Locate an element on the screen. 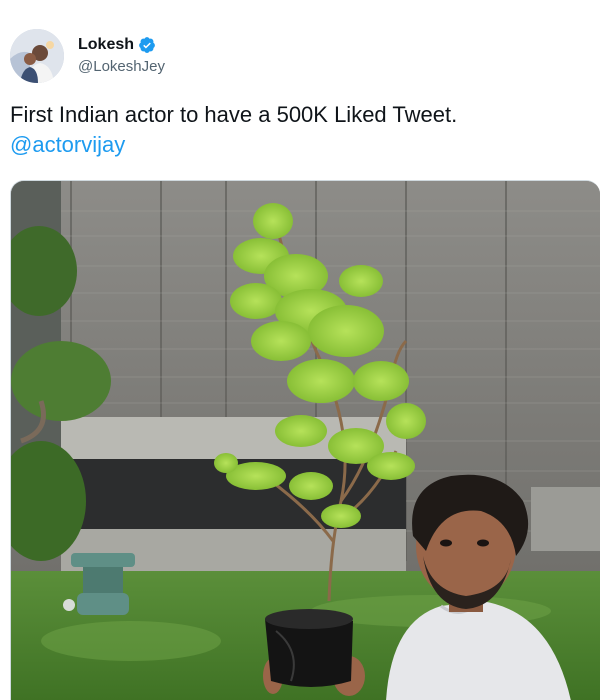  tweet-header: Lokesh @LokeshJey is located at coordinates (87, 56).